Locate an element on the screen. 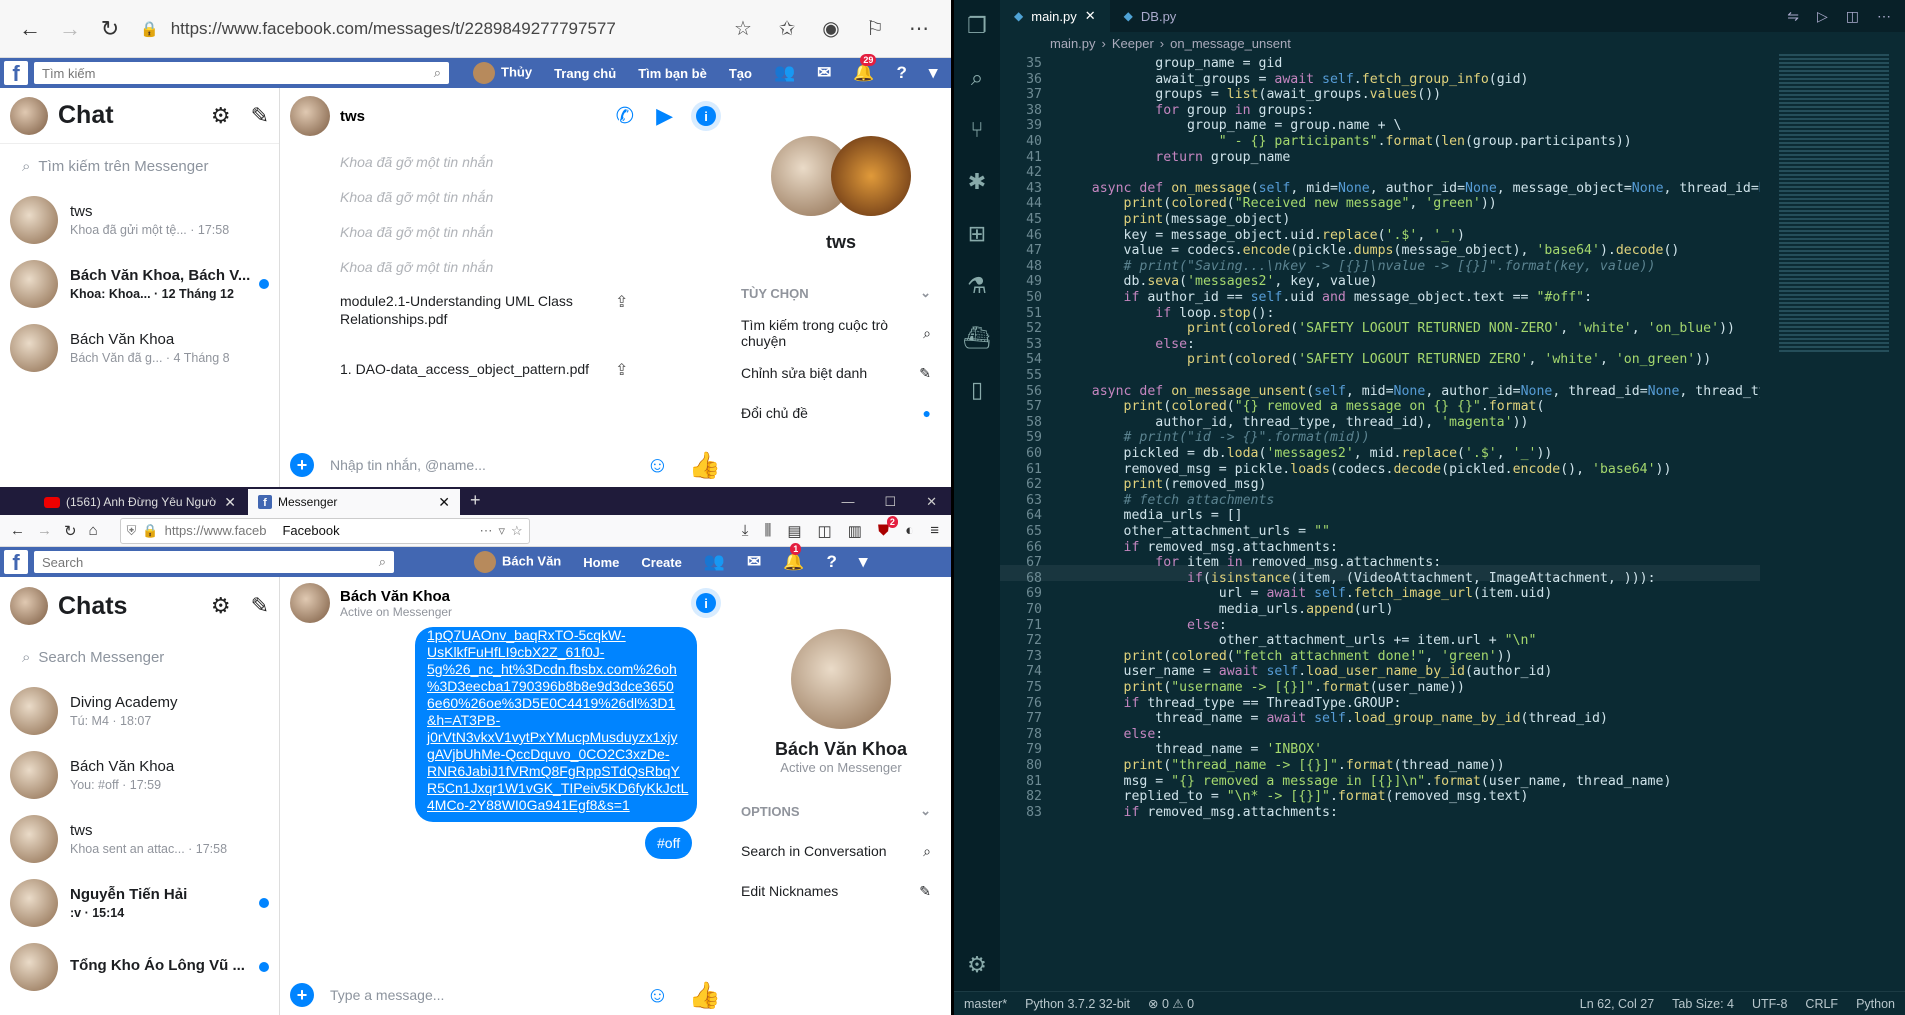 The width and height of the screenshot is (1905, 1015). option-search-conversation: Tìm kiếm trong cuộc trò chuyện ⌕ is located at coordinates (841, 333).